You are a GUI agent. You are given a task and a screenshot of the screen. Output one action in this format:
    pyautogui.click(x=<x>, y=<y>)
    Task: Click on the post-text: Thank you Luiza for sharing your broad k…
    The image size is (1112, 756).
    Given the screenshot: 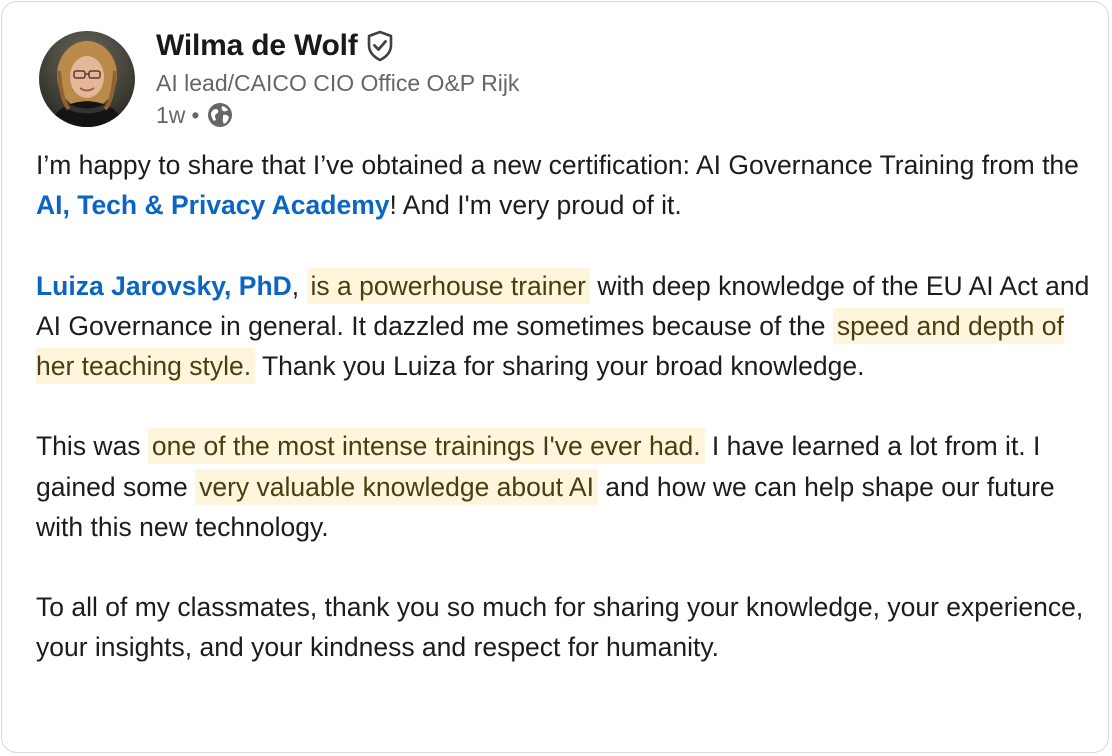 What is the action you would take?
    pyautogui.click(x=560, y=366)
    